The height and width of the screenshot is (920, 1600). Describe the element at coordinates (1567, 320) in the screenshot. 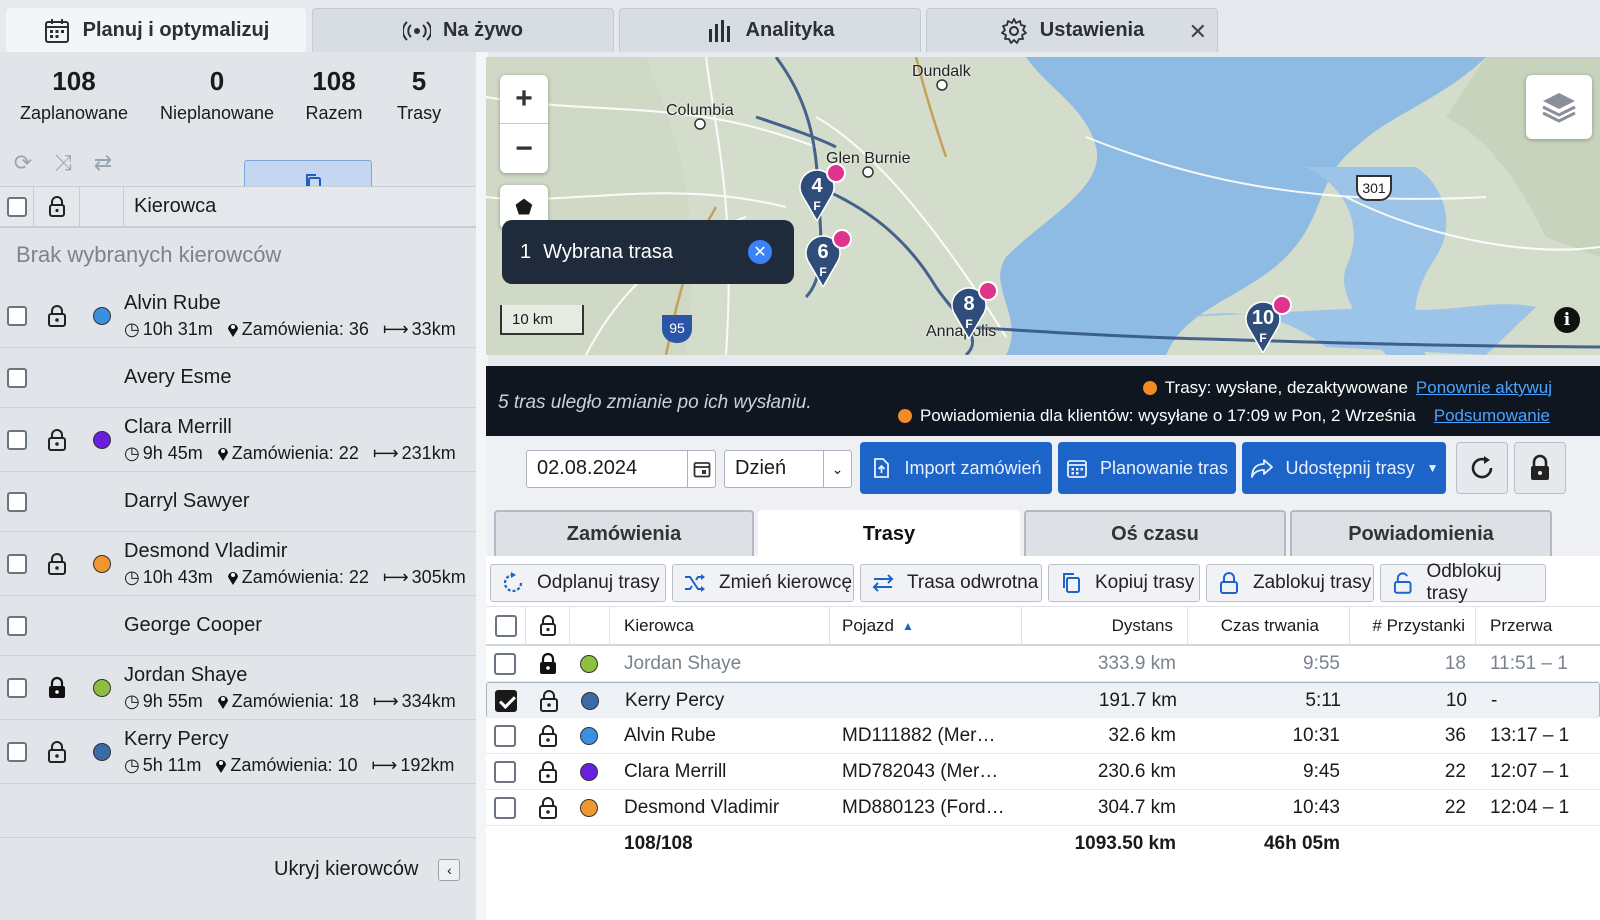

I see `info-icon: i` at that location.